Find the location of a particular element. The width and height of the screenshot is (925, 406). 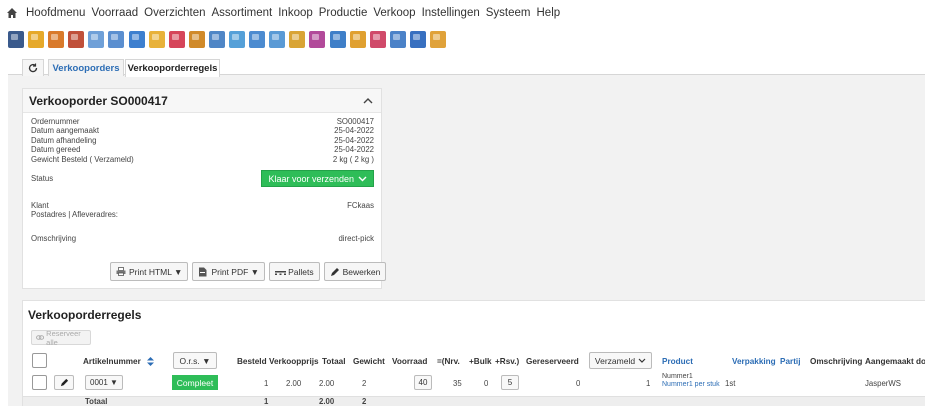

phone-call-icon is located at coordinates (237, 39).